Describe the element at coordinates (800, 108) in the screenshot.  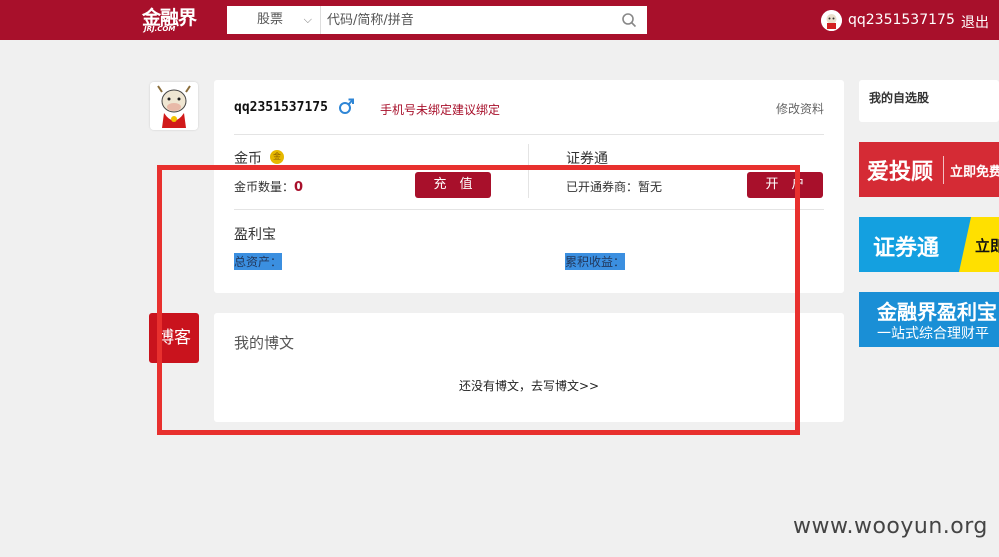
I see `edit-profile-link: 修改资料` at that location.